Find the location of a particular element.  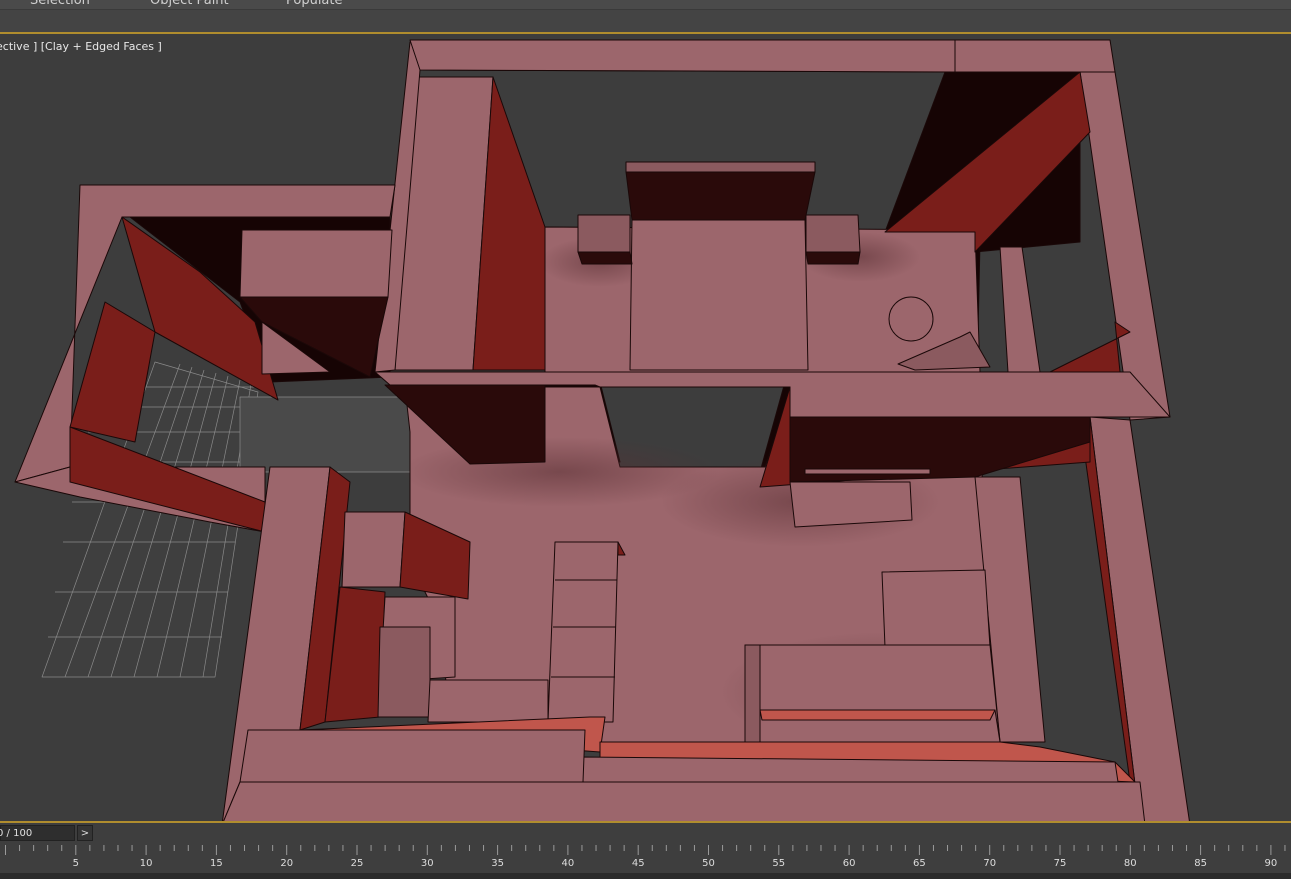

front-wall is located at coordinates (684, 801).